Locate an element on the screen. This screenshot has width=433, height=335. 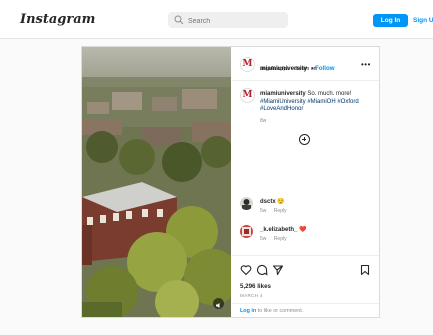
search-box is located at coordinates (228, 20).